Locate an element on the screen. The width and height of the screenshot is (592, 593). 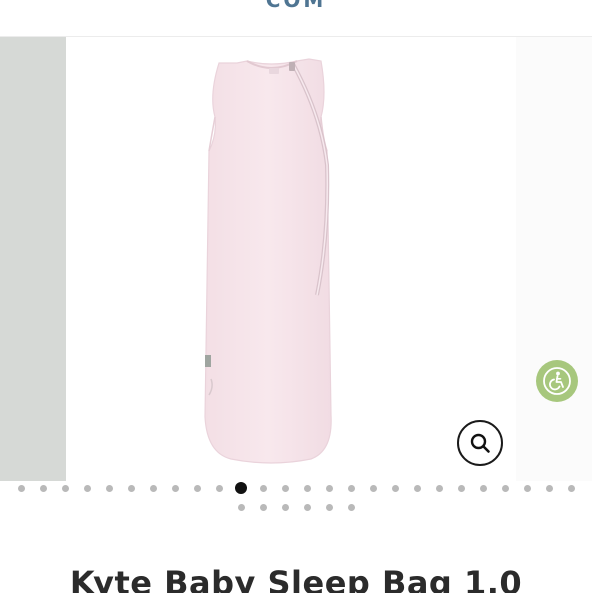
zoom-button is located at coordinates (480, 443).